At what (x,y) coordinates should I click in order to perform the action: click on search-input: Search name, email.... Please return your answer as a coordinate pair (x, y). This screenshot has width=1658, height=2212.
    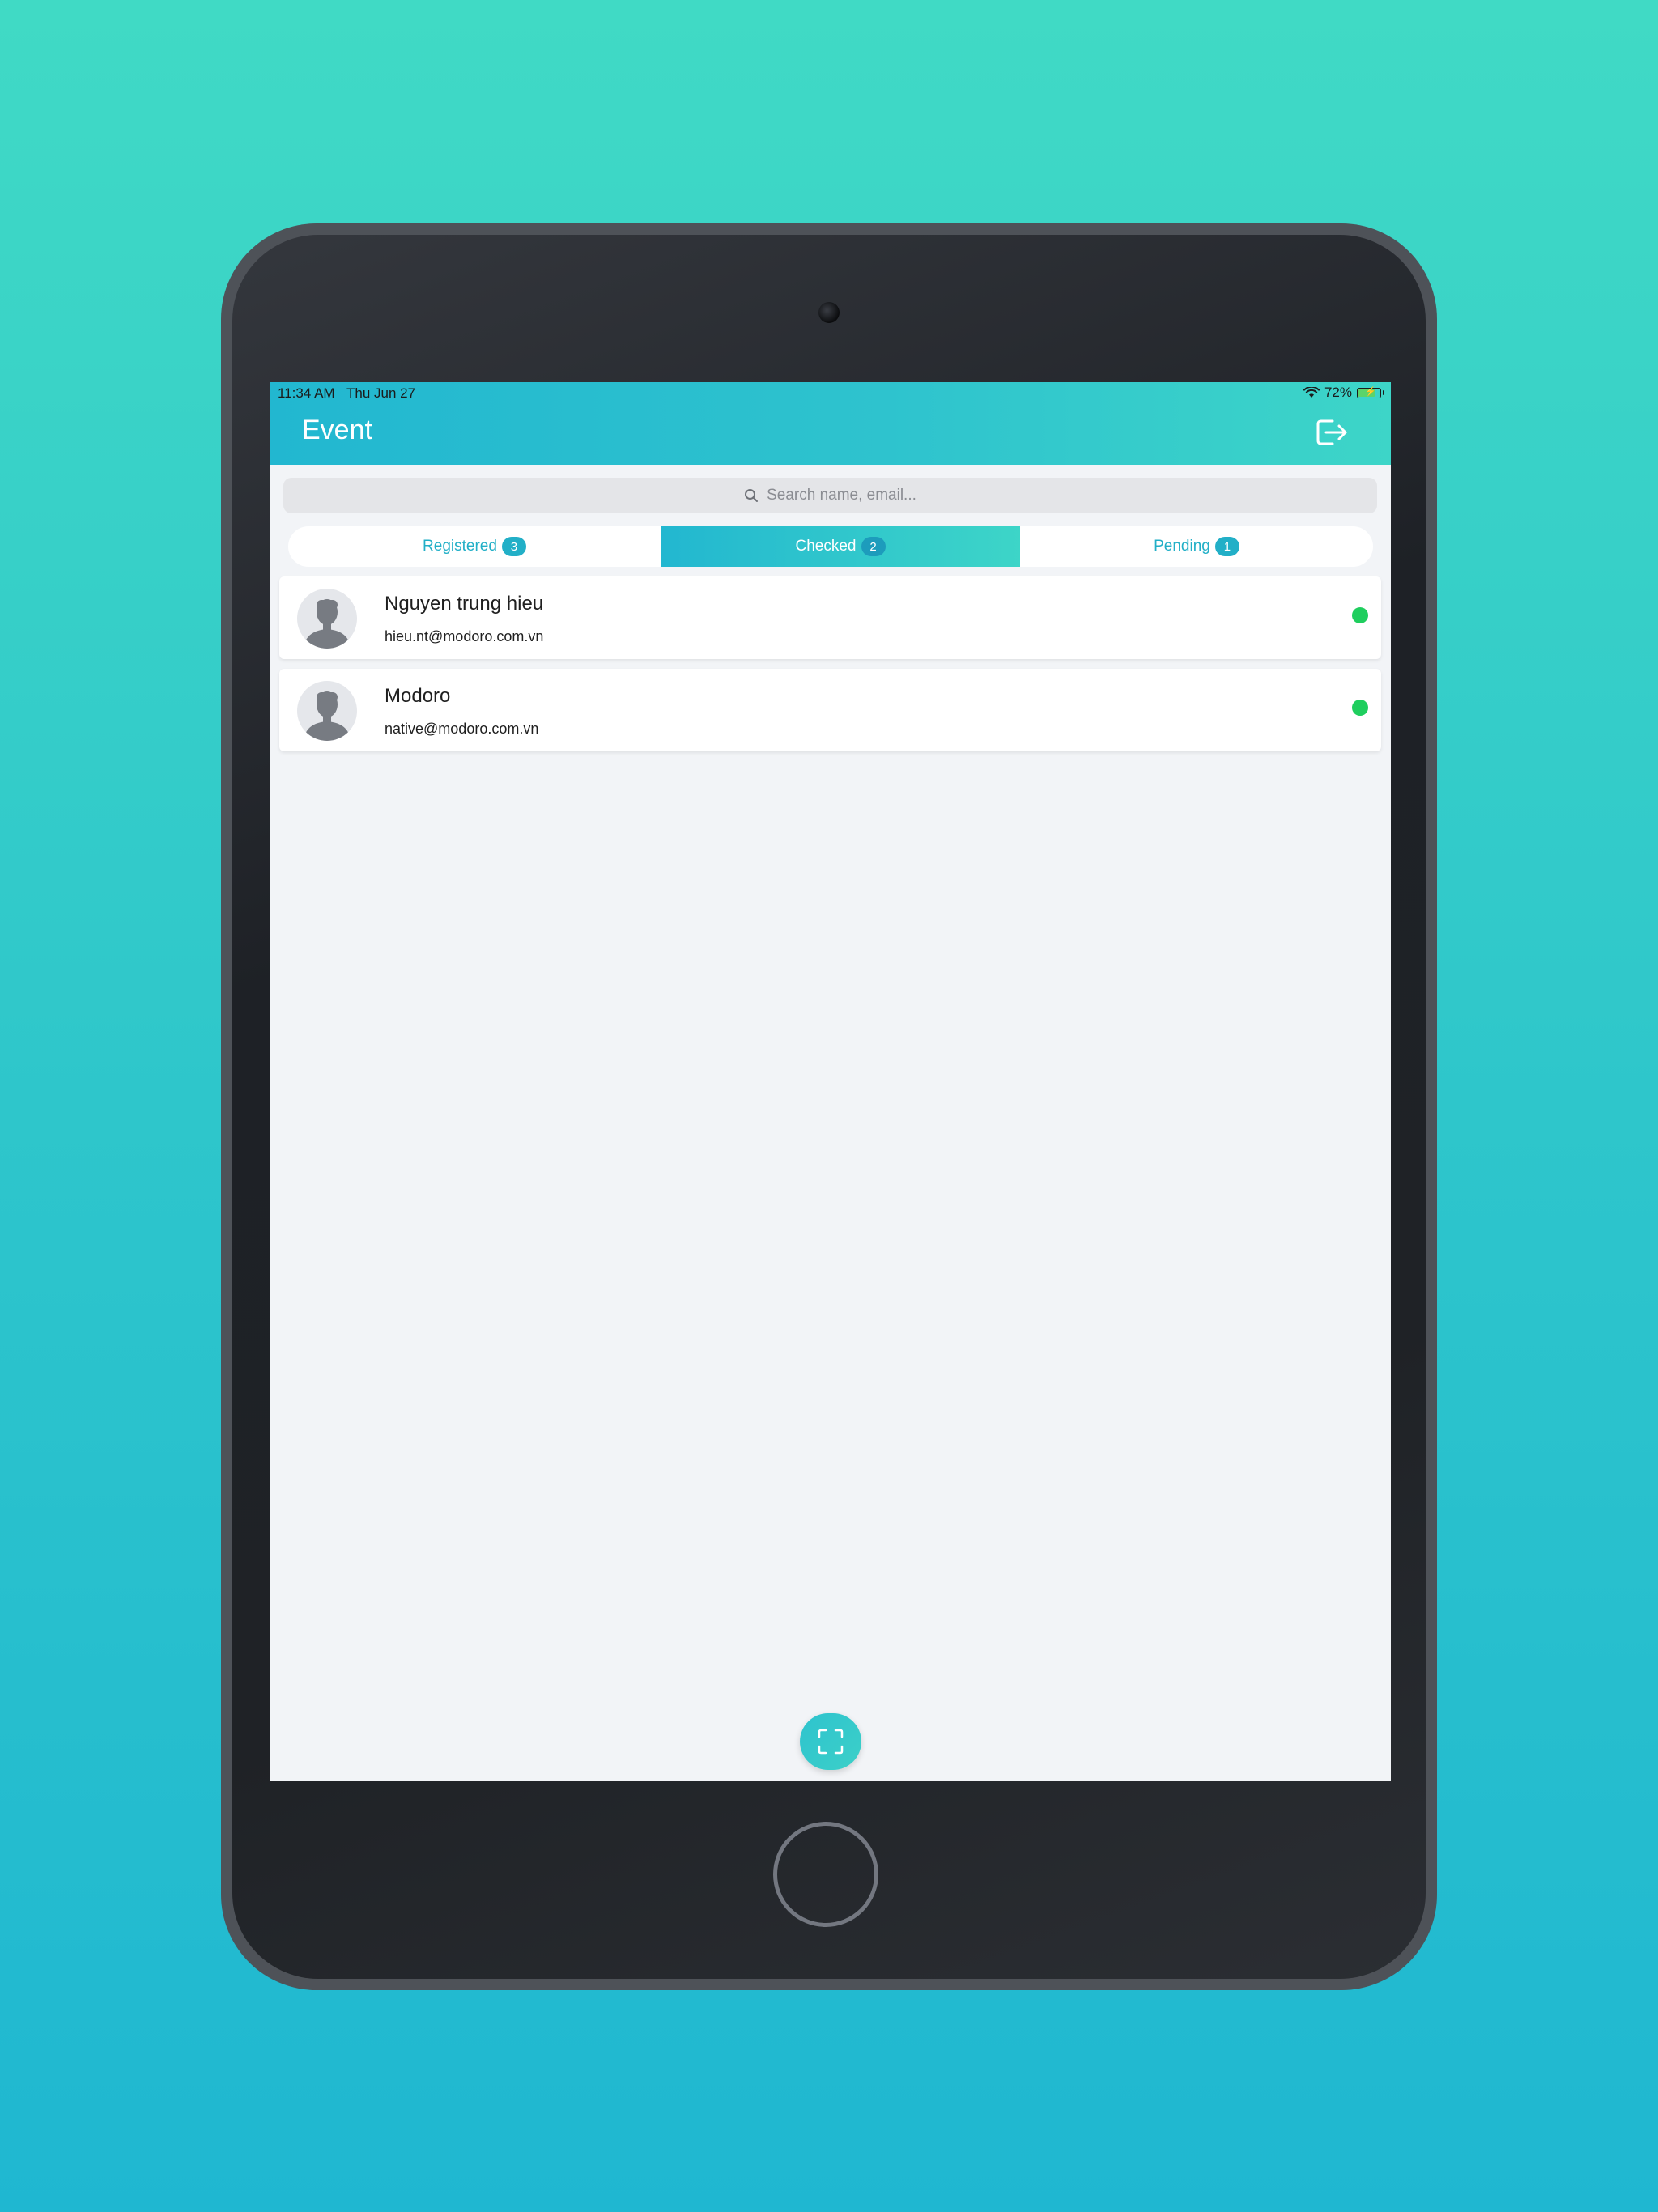
    Looking at the image, I should click on (830, 496).